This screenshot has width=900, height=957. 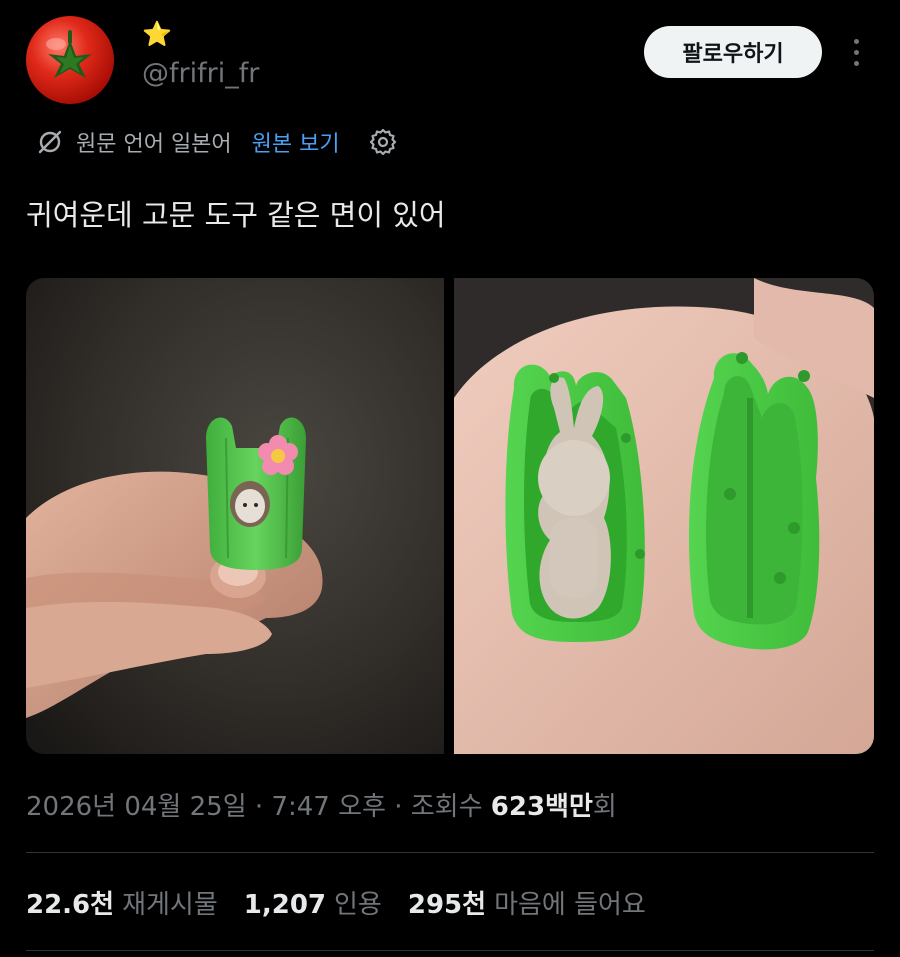 What do you see at coordinates (328, 807) in the screenshot?
I see `post-time: 7:47 오후` at bounding box center [328, 807].